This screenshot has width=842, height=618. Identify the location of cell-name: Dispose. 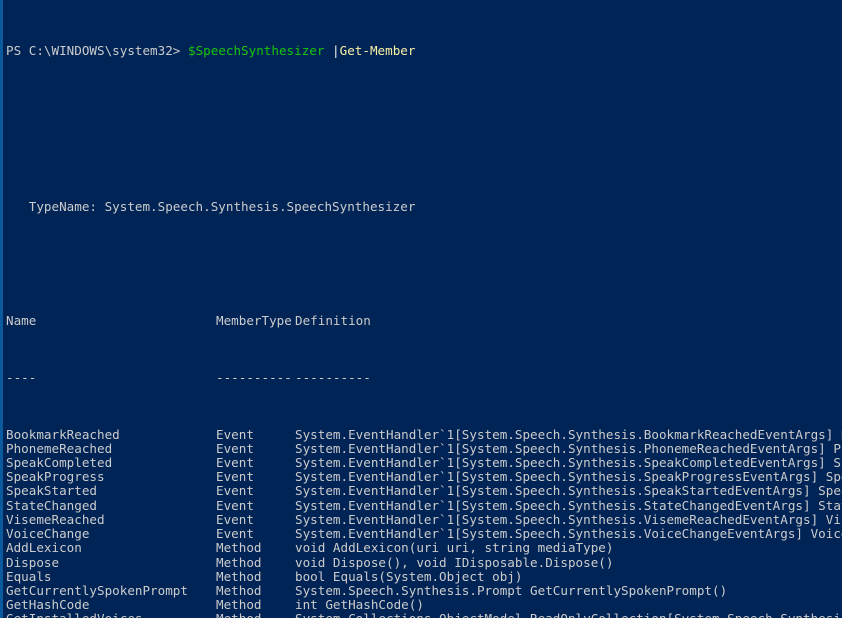
(33, 562).